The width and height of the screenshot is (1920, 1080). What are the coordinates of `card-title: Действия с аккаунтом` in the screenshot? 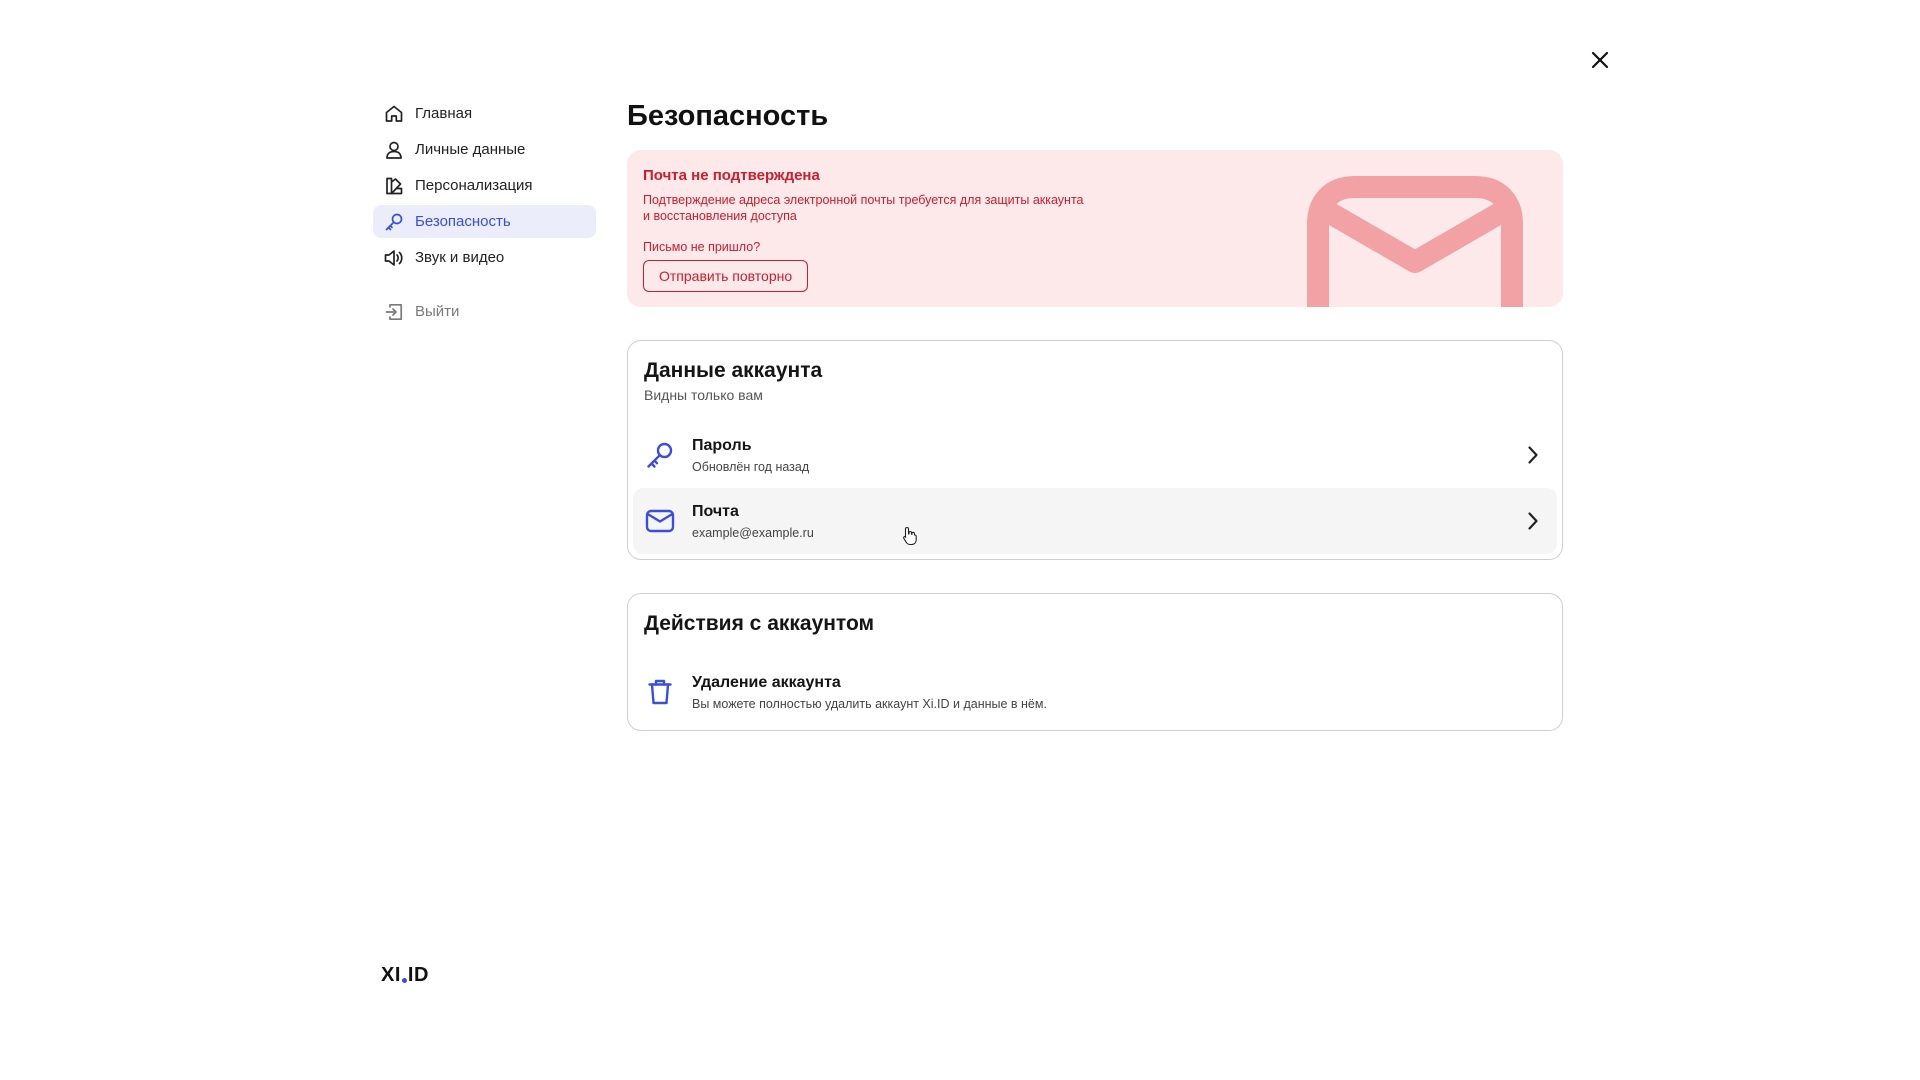 It's located at (759, 623).